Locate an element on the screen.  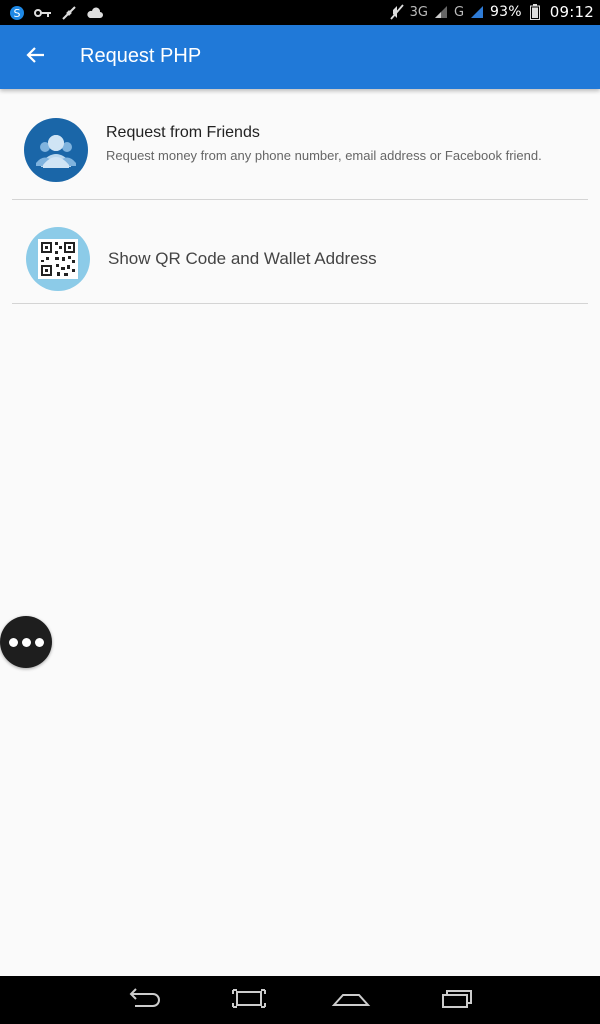
arrow-left-icon is located at coordinates (36, 57).